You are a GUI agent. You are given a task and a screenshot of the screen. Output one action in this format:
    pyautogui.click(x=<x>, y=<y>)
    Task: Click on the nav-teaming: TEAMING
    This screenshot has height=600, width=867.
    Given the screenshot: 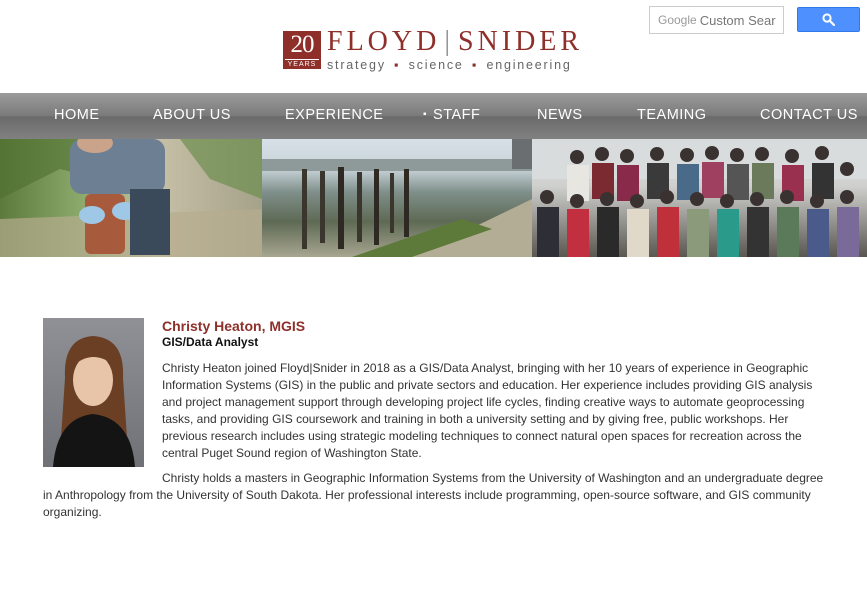 What is the action you would take?
    pyautogui.click(x=672, y=116)
    